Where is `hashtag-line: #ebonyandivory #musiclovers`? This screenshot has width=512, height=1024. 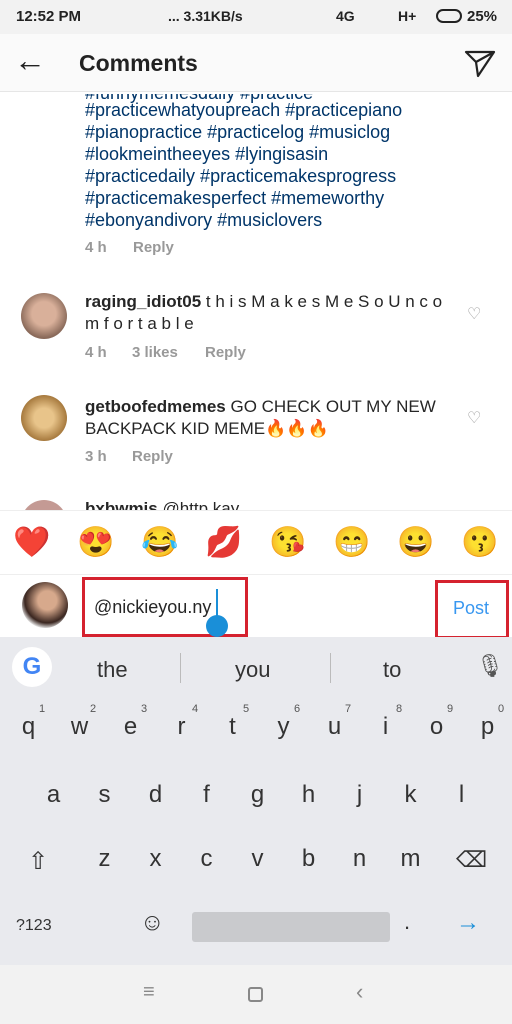 hashtag-line: #ebonyandivory #musiclovers is located at coordinates (203, 220).